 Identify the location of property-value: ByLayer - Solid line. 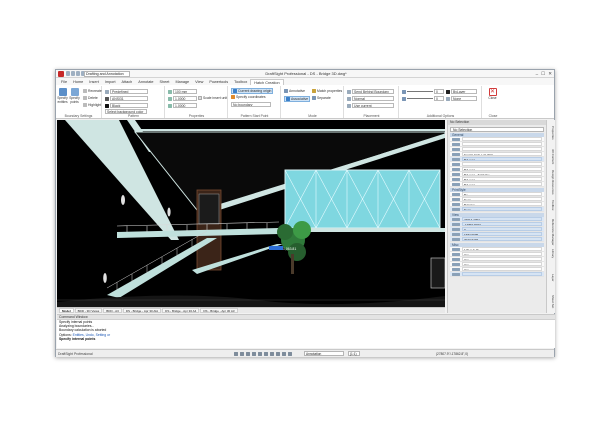
(502, 174).